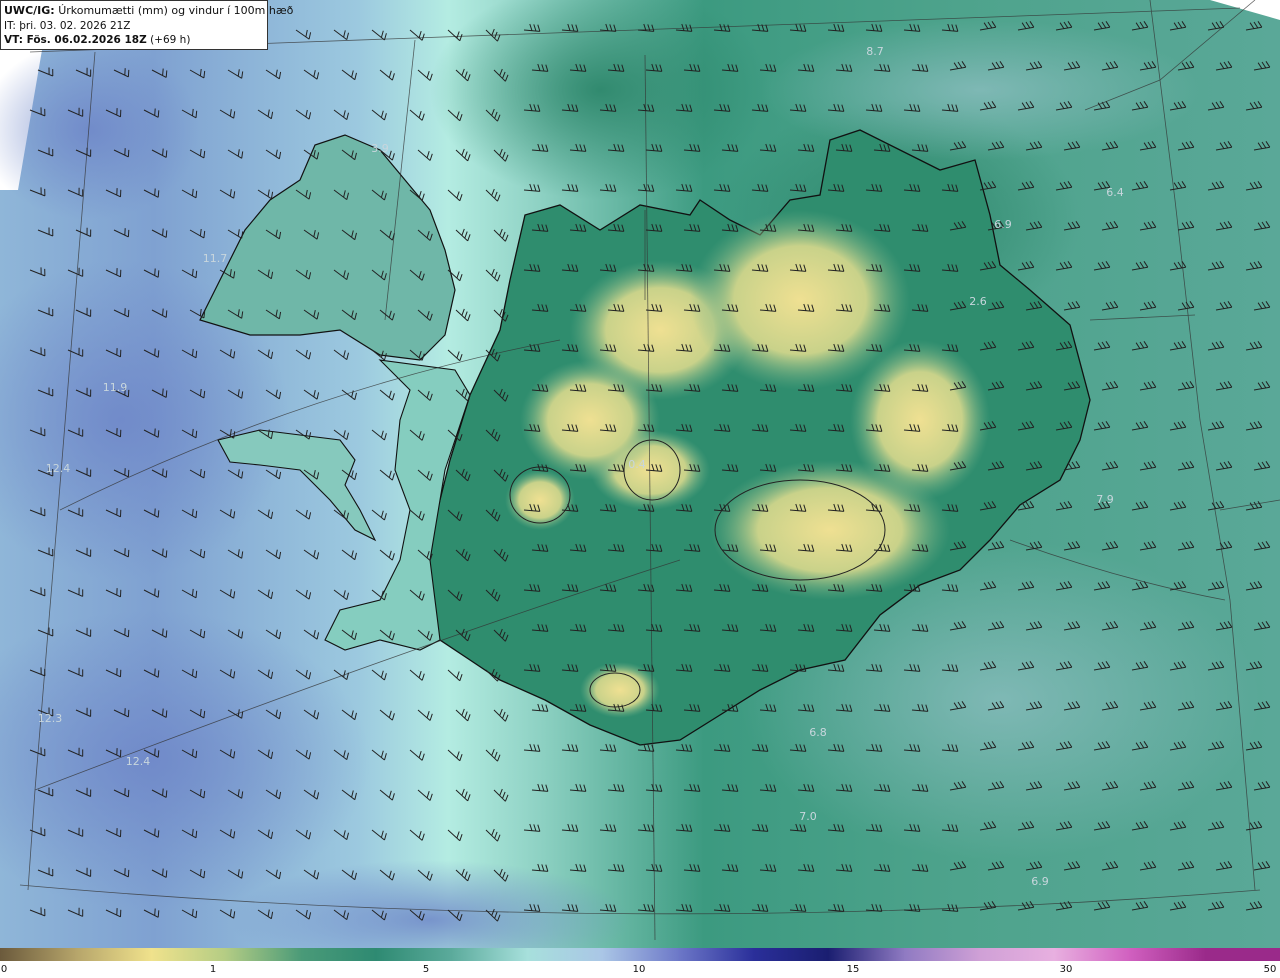 The height and width of the screenshot is (978, 1280). What do you see at coordinates (853, 969) in the screenshot?
I see `colorbar-tick-label: 15` at bounding box center [853, 969].